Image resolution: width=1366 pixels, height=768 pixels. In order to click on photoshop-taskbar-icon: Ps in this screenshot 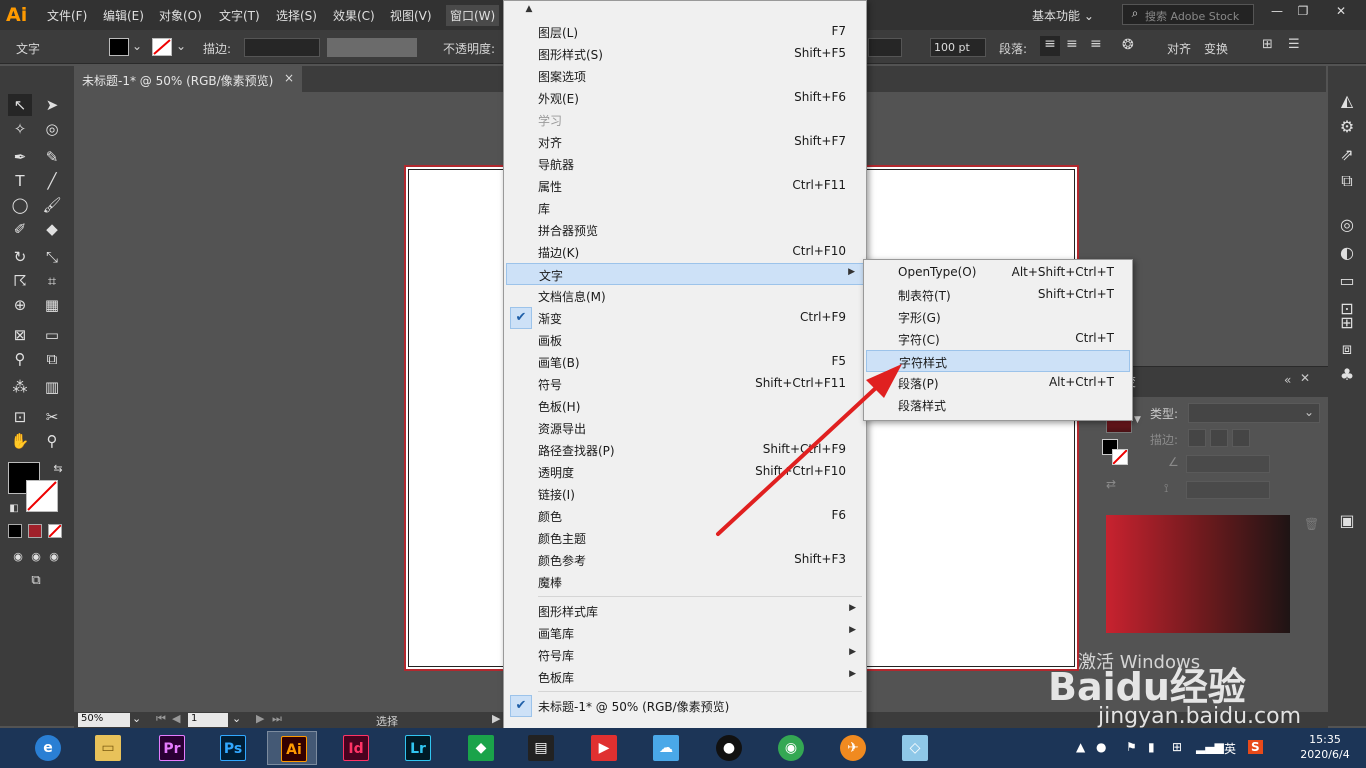, I will do `click(232, 748)`.